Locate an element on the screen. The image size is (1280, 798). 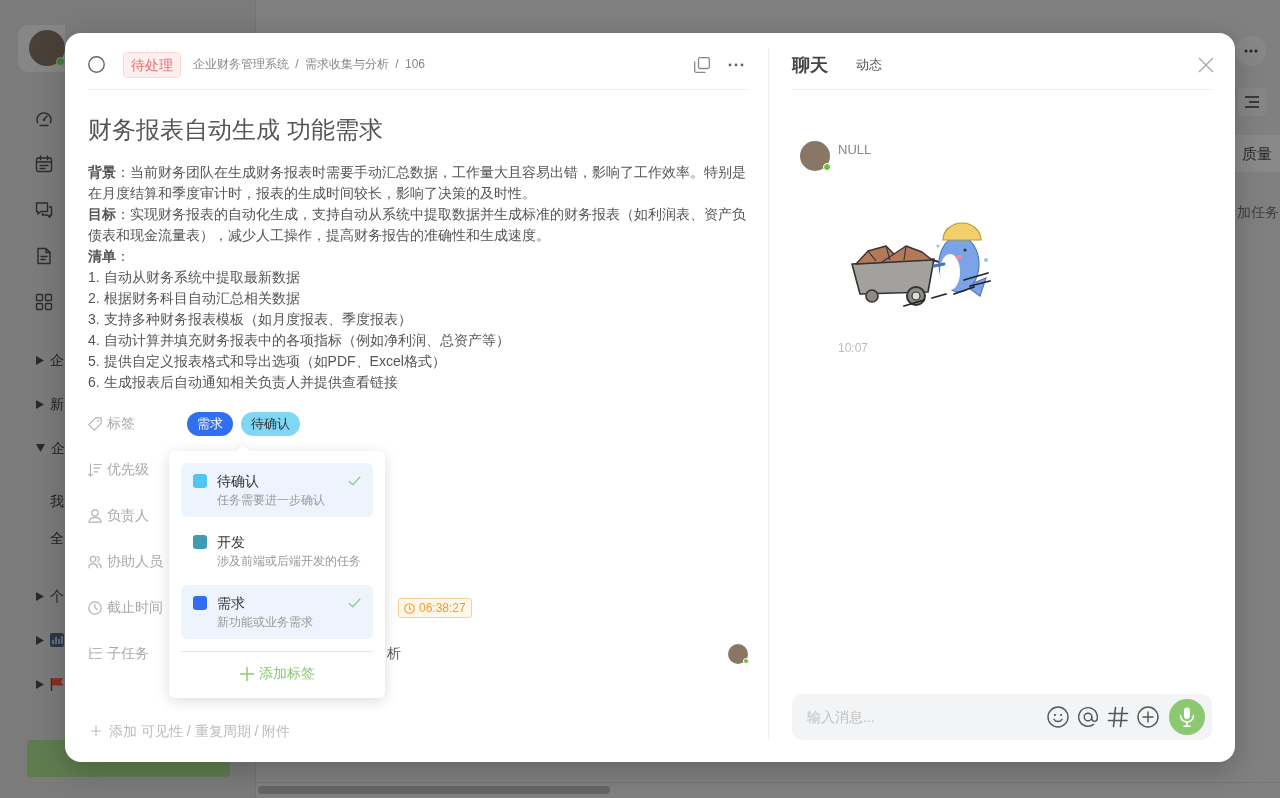
bar-chart-icon is located at coordinates (57, 640).